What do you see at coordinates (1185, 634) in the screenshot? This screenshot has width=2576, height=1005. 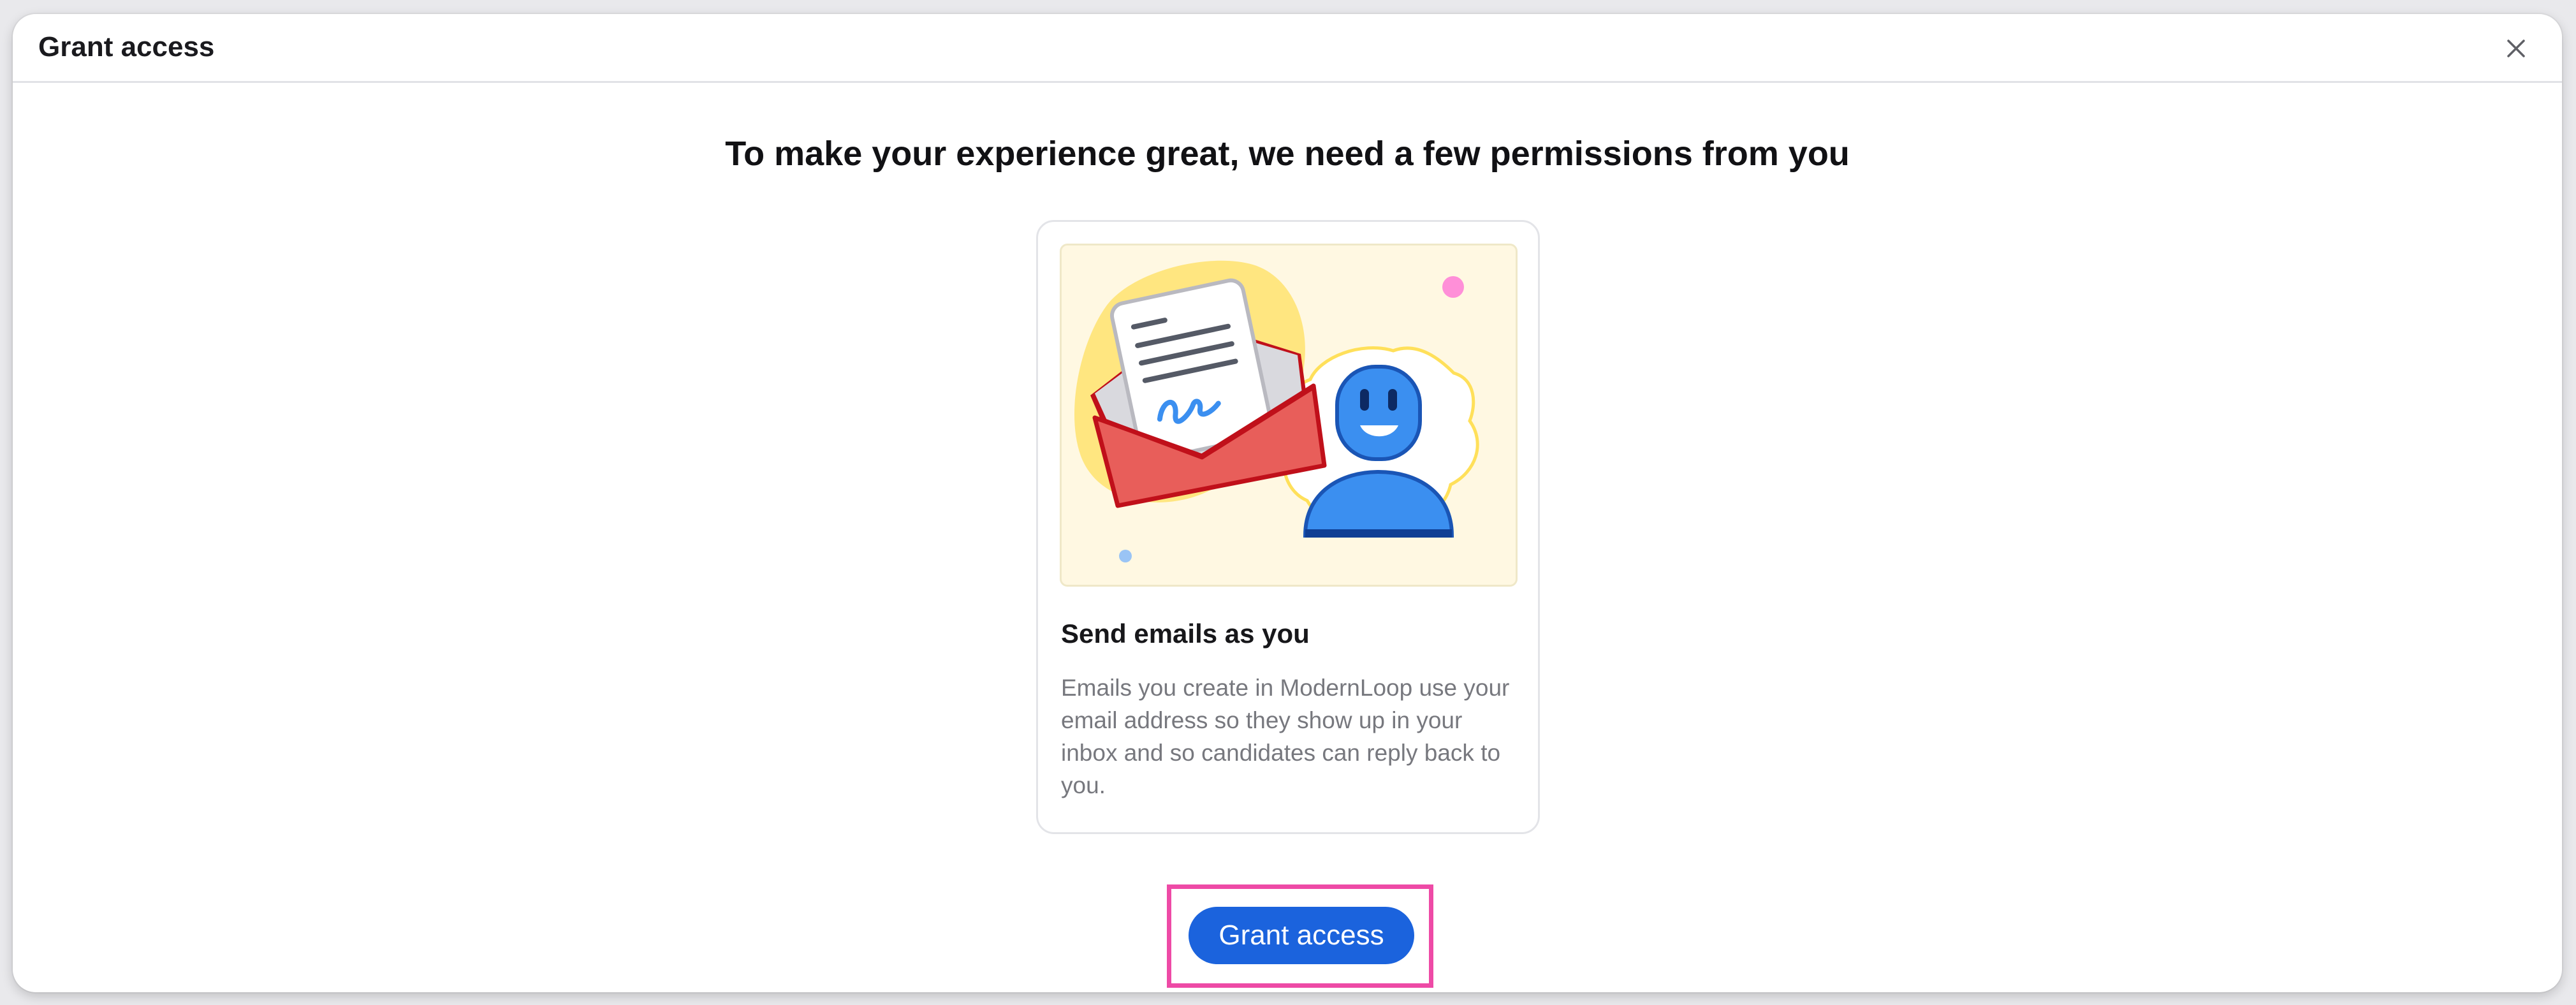 I see `permission-title: Send emails as you` at bounding box center [1185, 634].